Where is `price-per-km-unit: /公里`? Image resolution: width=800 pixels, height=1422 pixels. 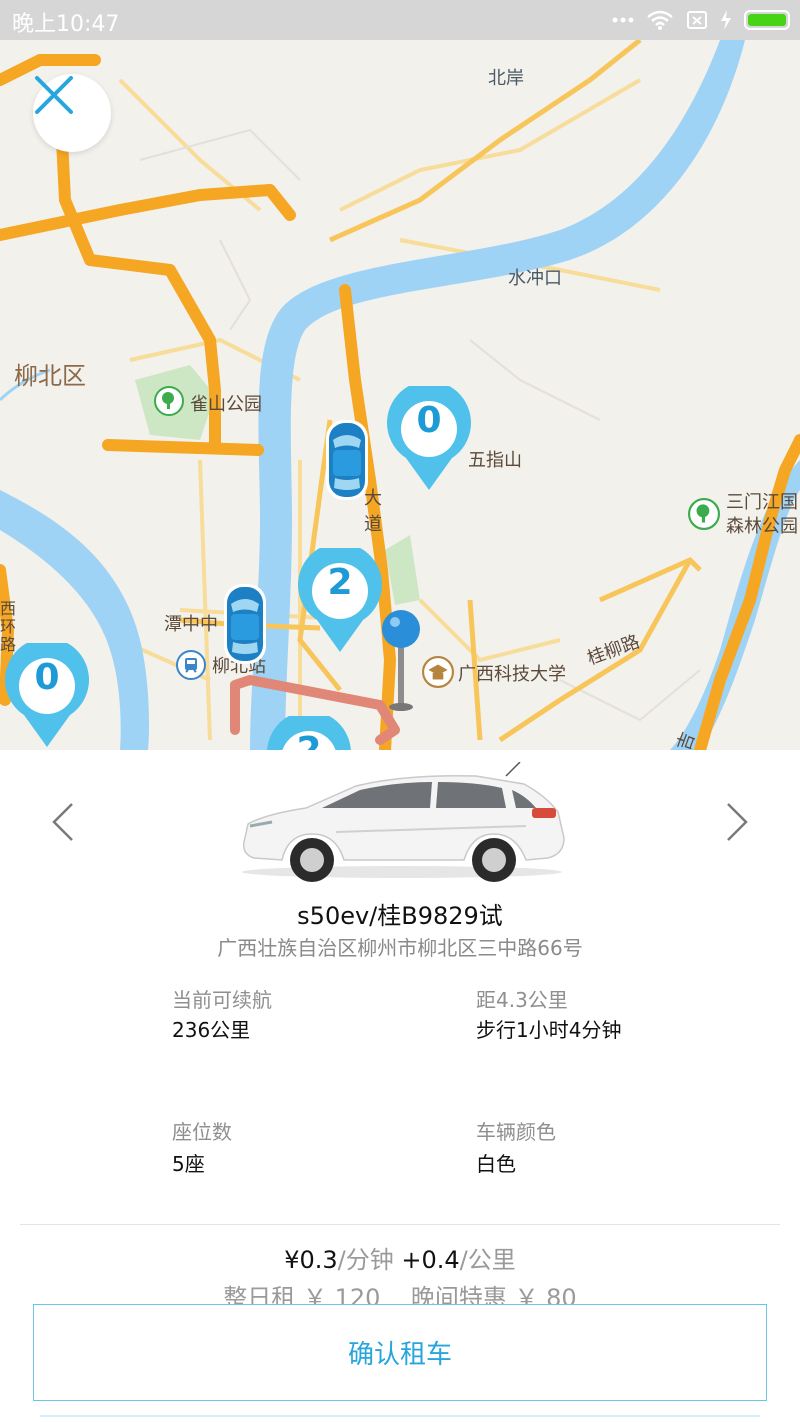 price-per-km-unit: /公里 is located at coordinates (487, 1260).